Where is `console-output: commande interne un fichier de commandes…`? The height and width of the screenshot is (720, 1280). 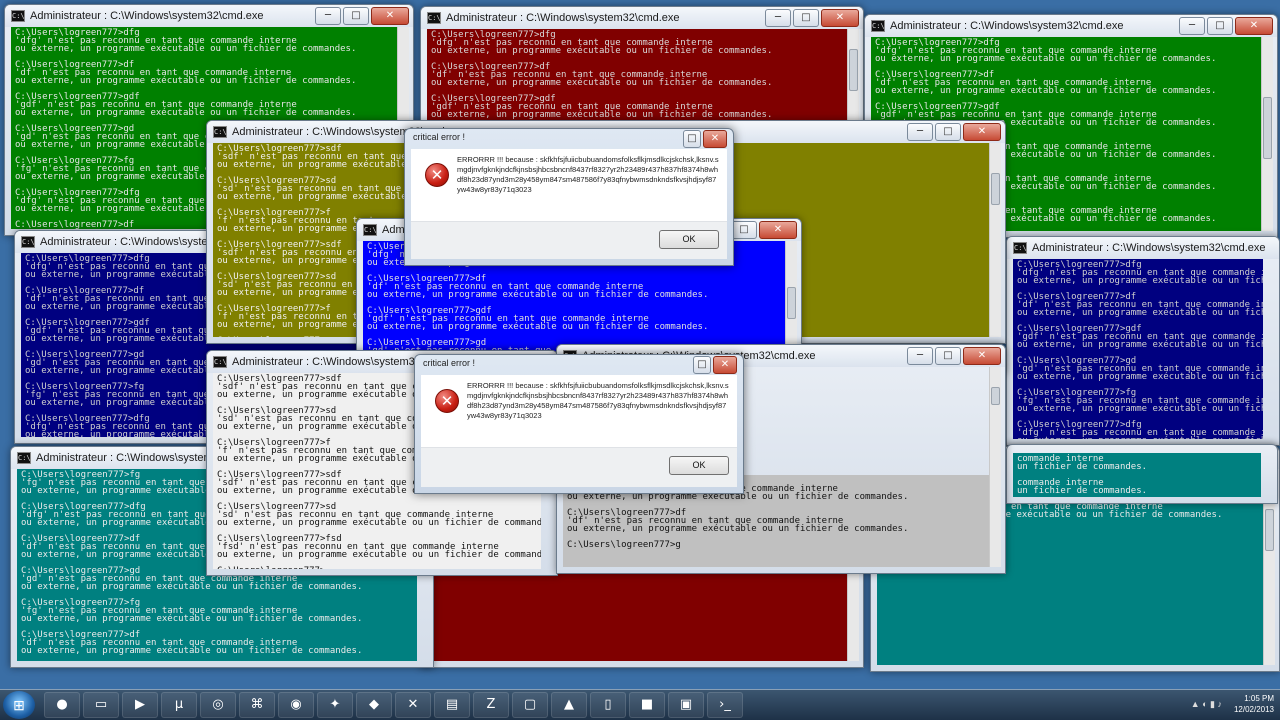
console-output: commande interne un fichier de commandes… is located at coordinates (1137, 475).